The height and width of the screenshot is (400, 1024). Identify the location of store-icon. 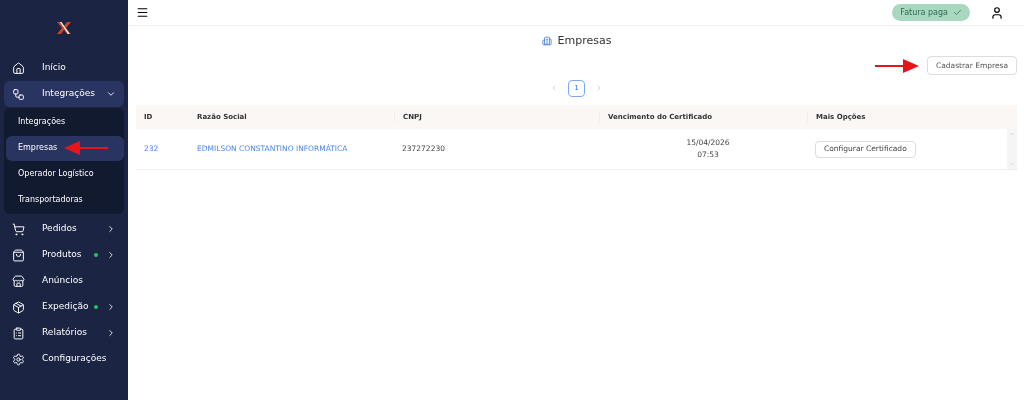
(18, 281).